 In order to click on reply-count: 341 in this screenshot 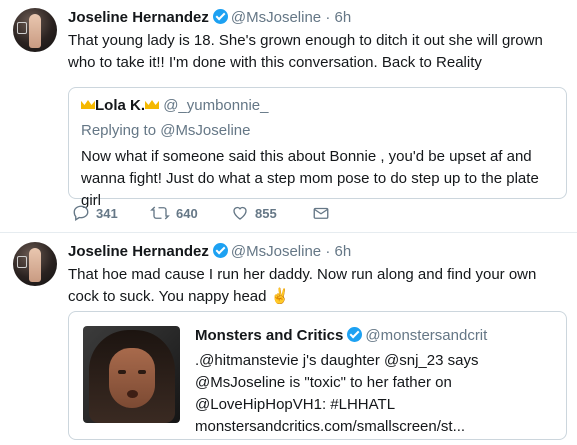, I will do `click(107, 213)`.